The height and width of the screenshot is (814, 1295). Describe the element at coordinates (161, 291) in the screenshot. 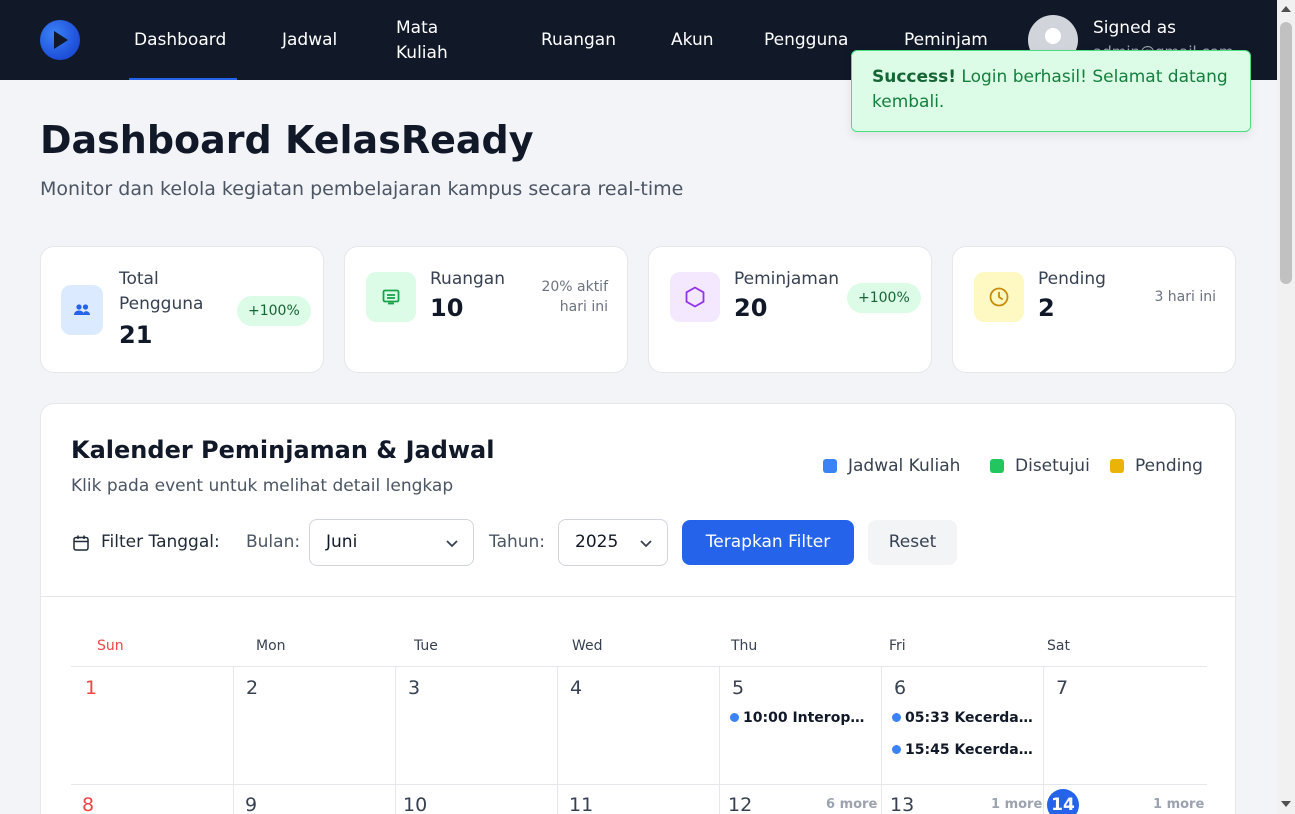

I see `stat-label: Total Pengguna` at that location.